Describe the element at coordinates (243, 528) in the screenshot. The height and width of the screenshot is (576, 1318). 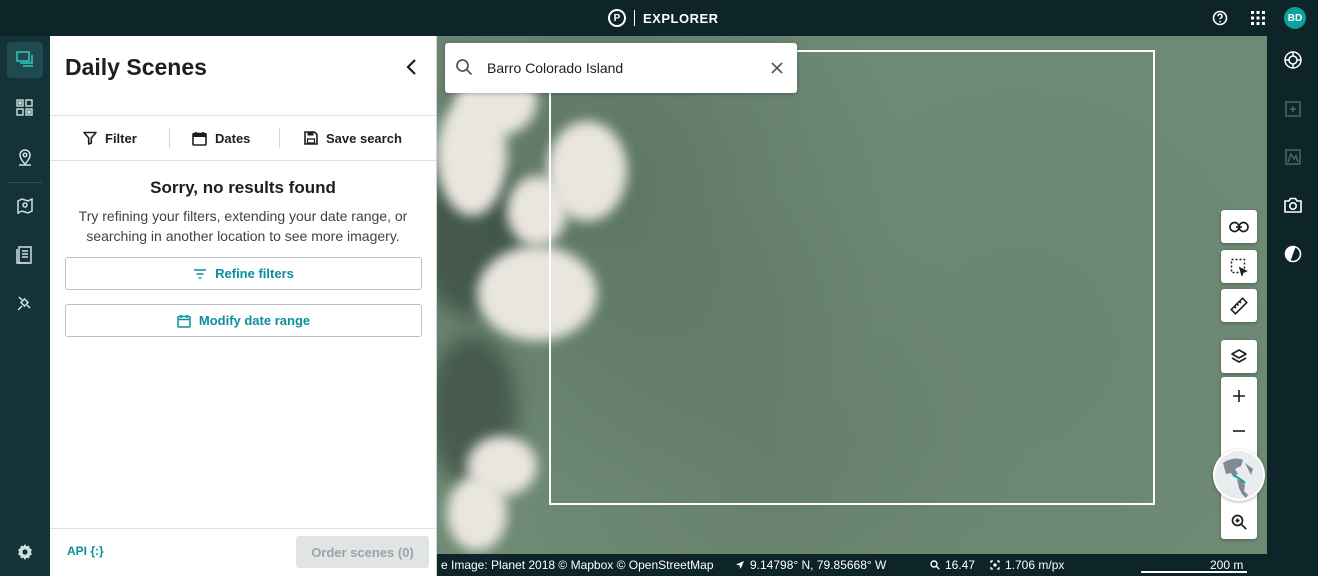
I see `footer-divider` at that location.